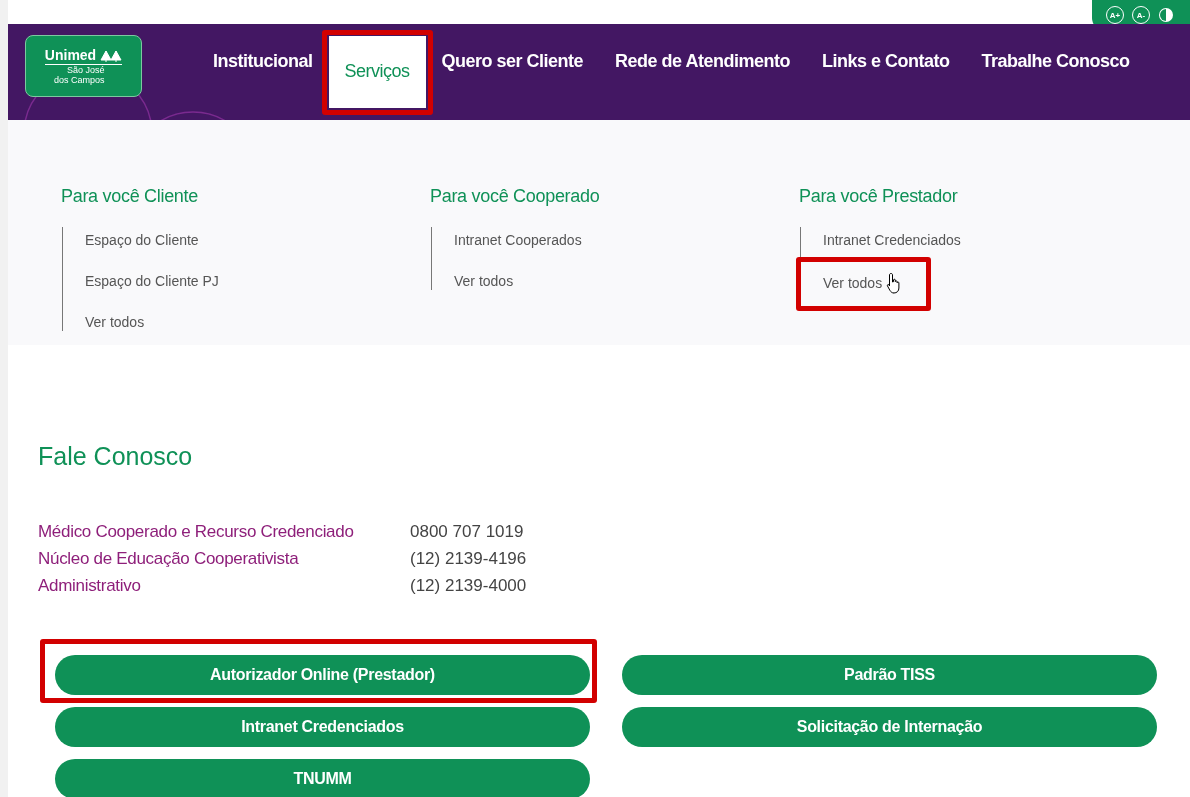  Describe the element at coordinates (515, 196) in the screenshot. I see `menu-heading: Para você Cooperado` at that location.